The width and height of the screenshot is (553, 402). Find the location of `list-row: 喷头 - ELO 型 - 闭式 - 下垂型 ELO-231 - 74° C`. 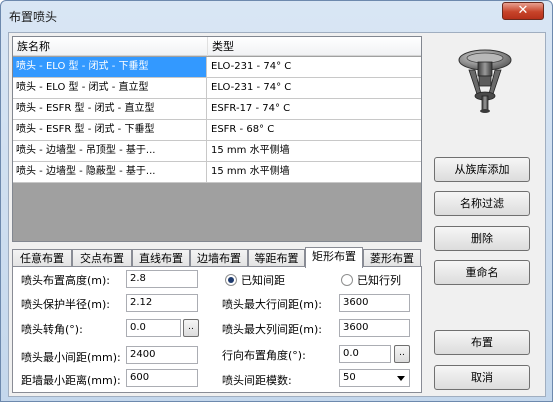

list-row: 喷头 - ELO 型 - 闭式 - 下垂型 ELO-231 - 74° C is located at coordinates (217, 67).